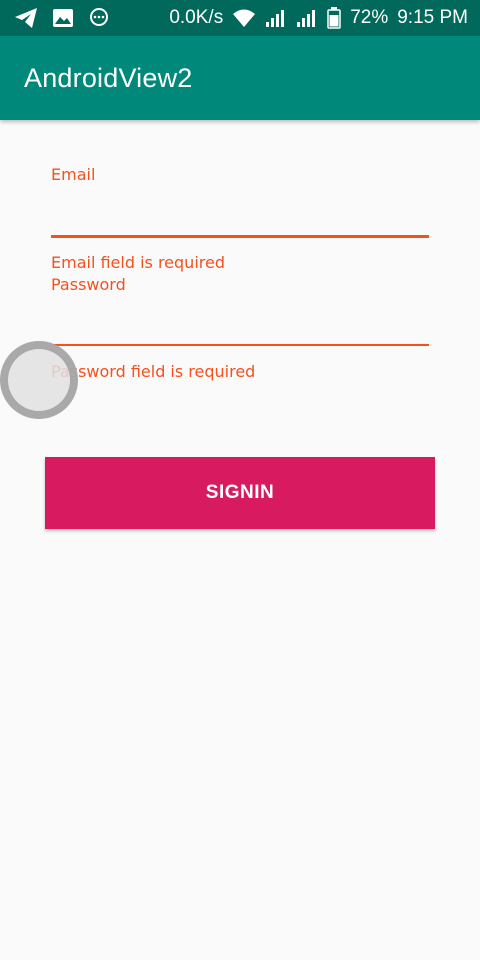 The height and width of the screenshot is (960, 480). I want to click on touch-indicator, so click(39, 380).